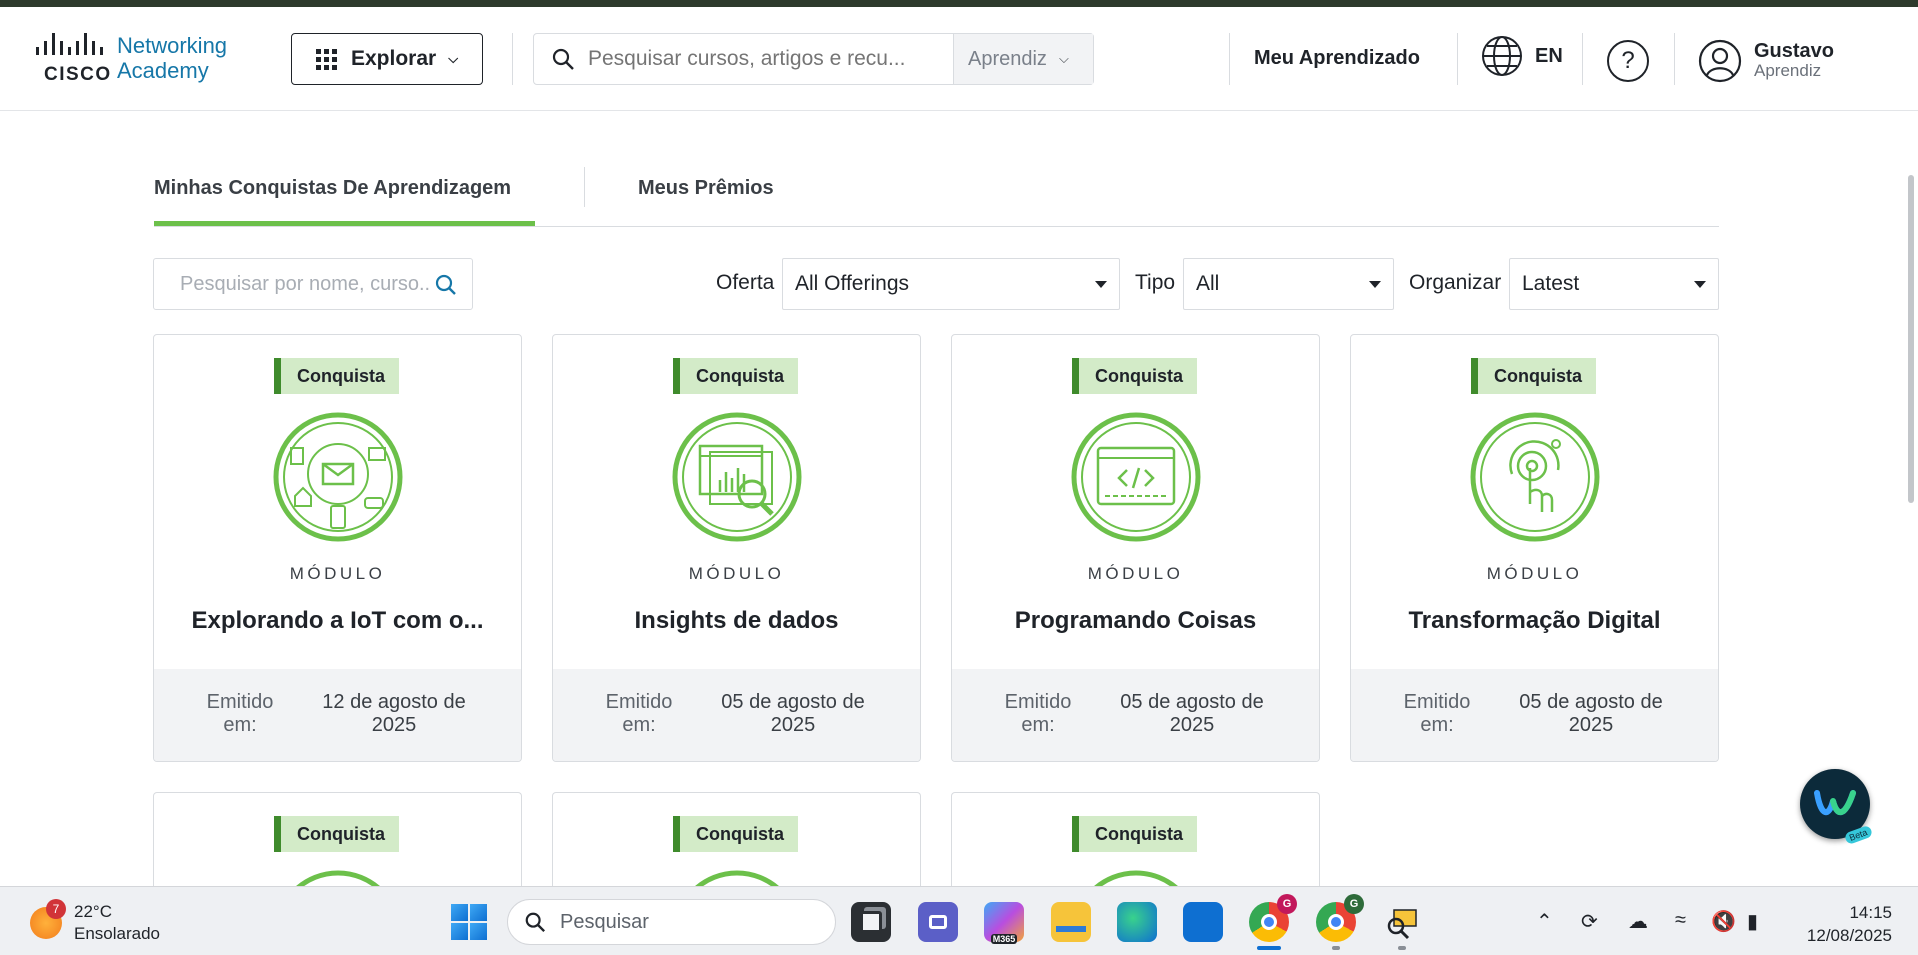 Image resolution: width=1918 pixels, height=955 pixels. Describe the element at coordinates (1004, 939) in the screenshot. I see `m365-label: M365` at that location.